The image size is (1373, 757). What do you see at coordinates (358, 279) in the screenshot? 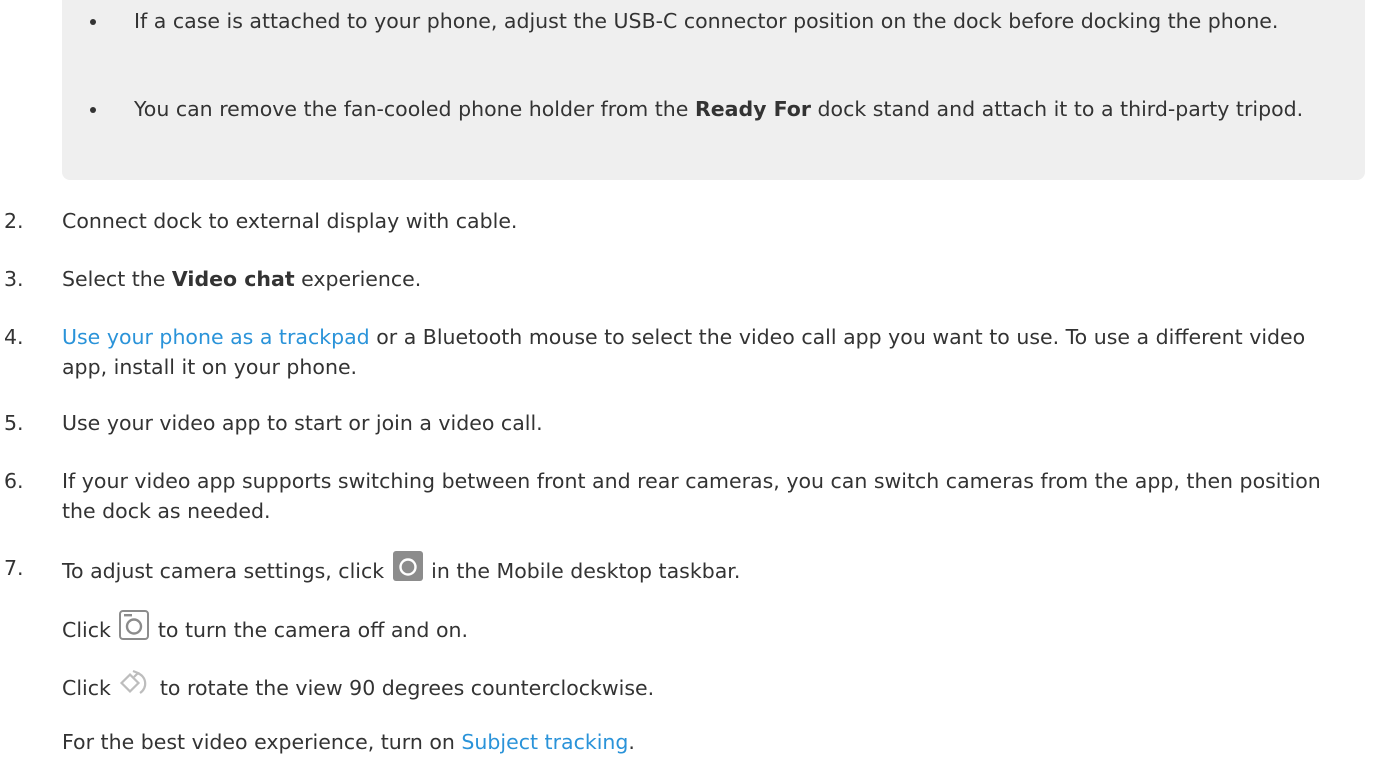
I see `step-text-post: experience.` at bounding box center [358, 279].